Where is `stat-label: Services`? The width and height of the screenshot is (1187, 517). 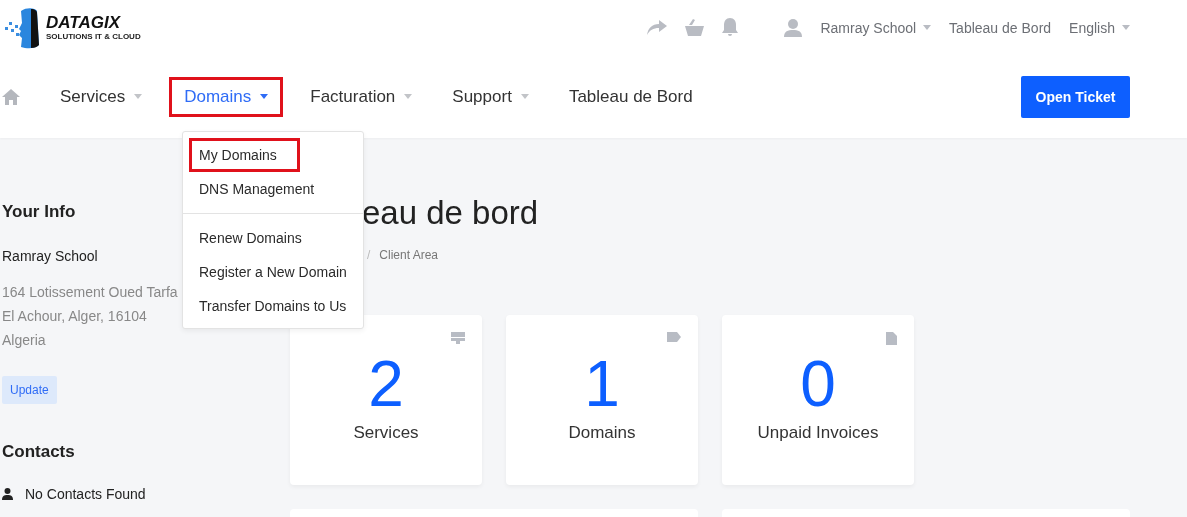
stat-label: Services is located at coordinates (386, 433).